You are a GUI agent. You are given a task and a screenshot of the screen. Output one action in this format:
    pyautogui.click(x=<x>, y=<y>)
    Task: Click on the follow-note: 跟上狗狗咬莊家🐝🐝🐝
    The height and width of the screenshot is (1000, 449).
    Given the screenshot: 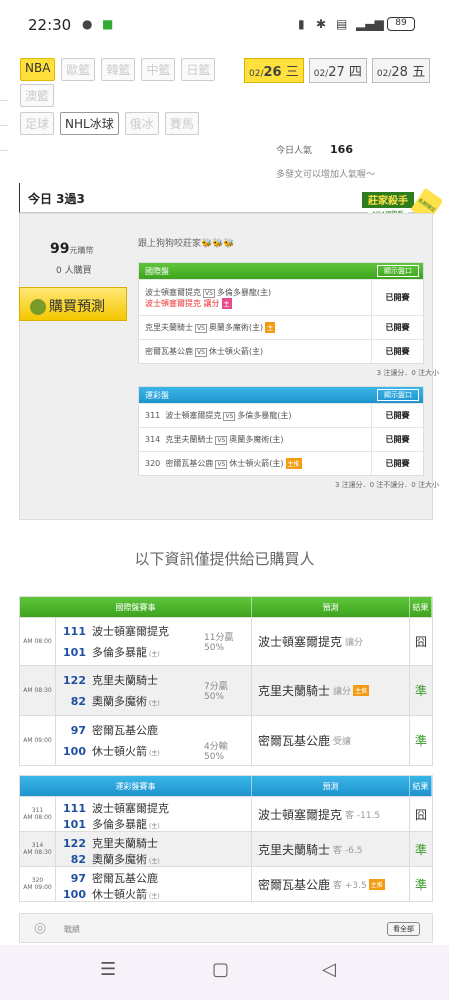 What is the action you would take?
    pyautogui.click(x=186, y=244)
    